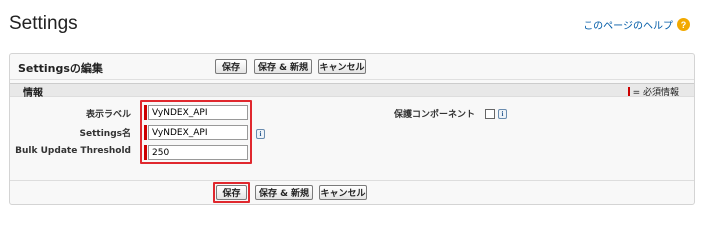 The image size is (704, 240). I want to click on page-title: Settings, so click(43, 23).